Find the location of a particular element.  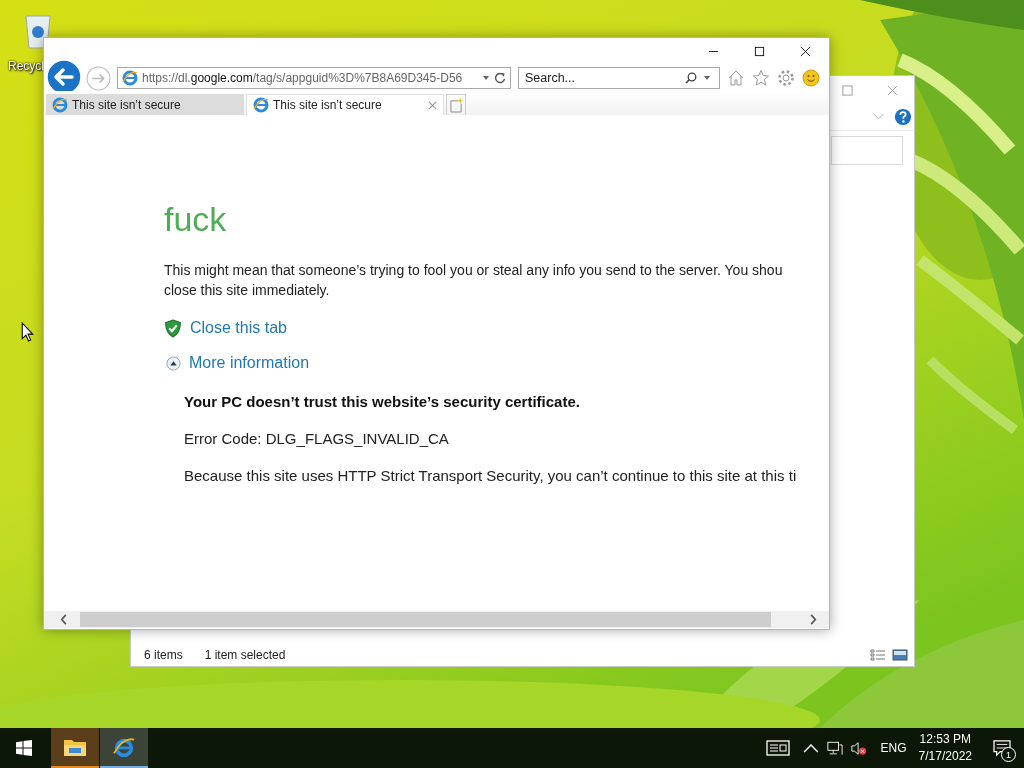

star-icon is located at coordinates (761, 78).